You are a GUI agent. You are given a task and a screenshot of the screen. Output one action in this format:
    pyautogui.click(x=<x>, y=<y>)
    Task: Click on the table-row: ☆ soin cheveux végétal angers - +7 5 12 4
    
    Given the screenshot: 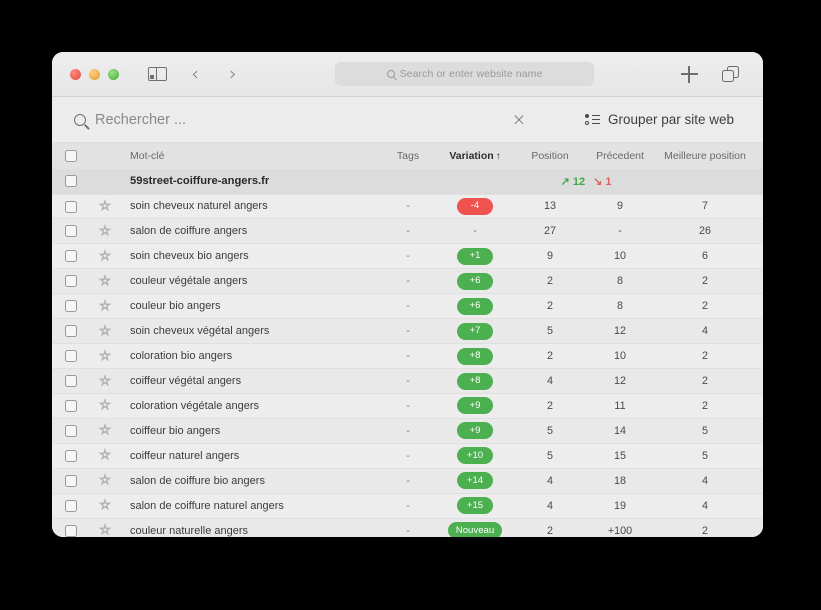 What is the action you would take?
    pyautogui.click(x=407, y=331)
    